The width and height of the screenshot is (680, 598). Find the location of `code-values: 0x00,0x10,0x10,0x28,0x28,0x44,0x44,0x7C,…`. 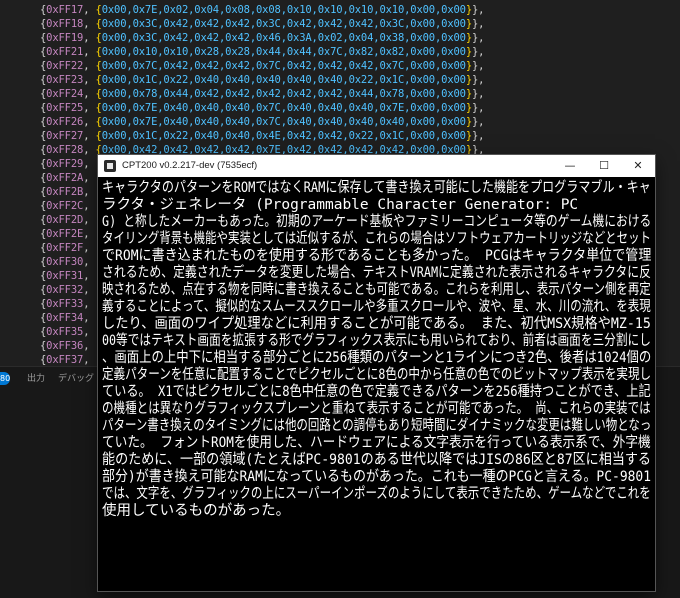

code-values: 0x00,0x10,0x10,0x28,0x28,0x44,0x44,0x7C,… is located at coordinates (283, 52).